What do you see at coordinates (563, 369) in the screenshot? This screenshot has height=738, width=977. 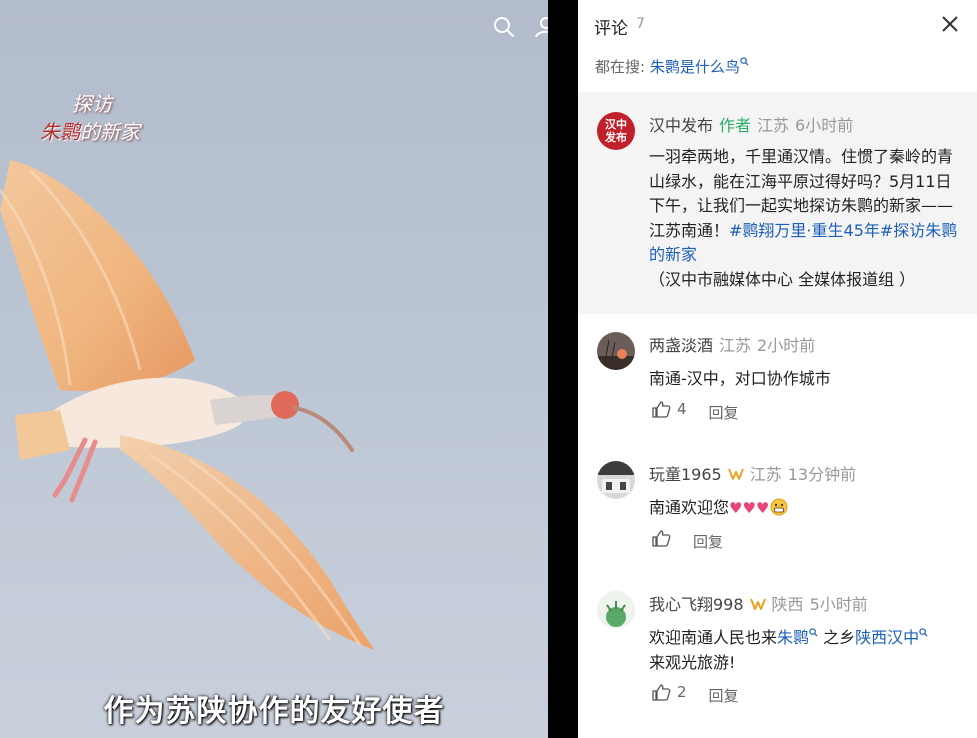 I see `video-gutter` at bounding box center [563, 369].